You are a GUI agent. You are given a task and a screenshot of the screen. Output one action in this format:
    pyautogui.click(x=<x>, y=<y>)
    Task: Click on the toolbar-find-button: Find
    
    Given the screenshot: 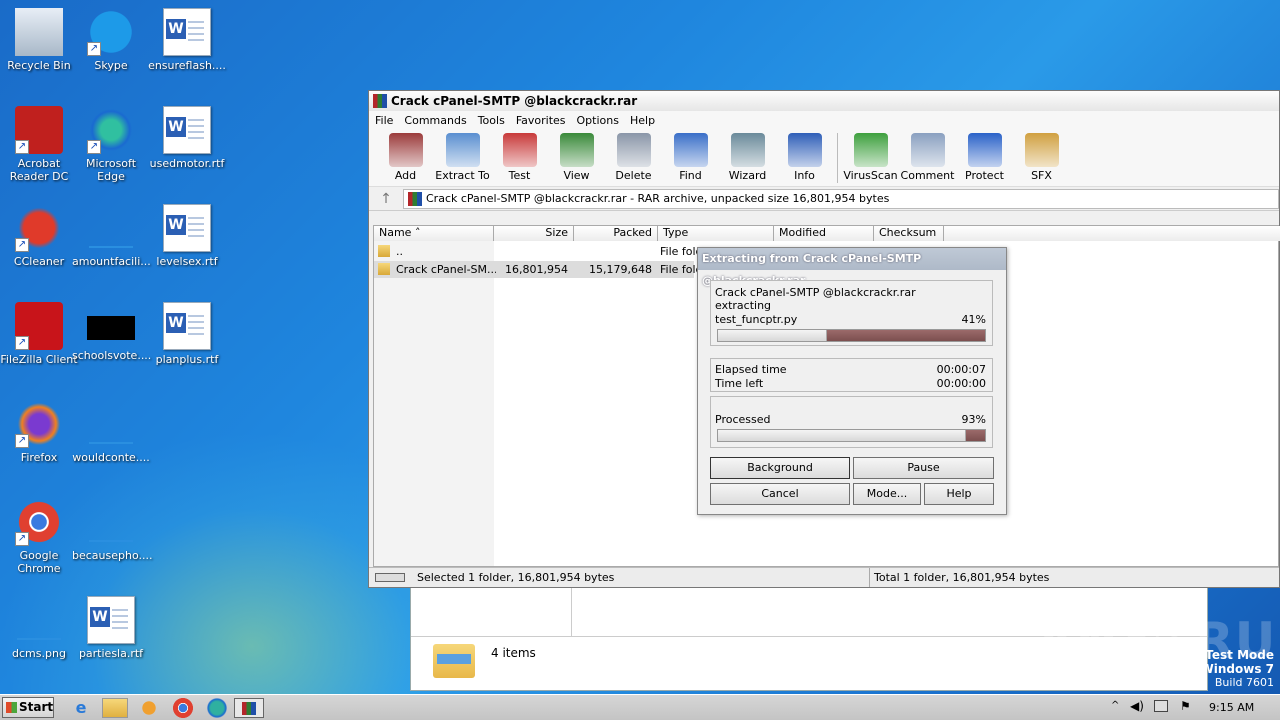 What is the action you would take?
    pyautogui.click(x=690, y=155)
    